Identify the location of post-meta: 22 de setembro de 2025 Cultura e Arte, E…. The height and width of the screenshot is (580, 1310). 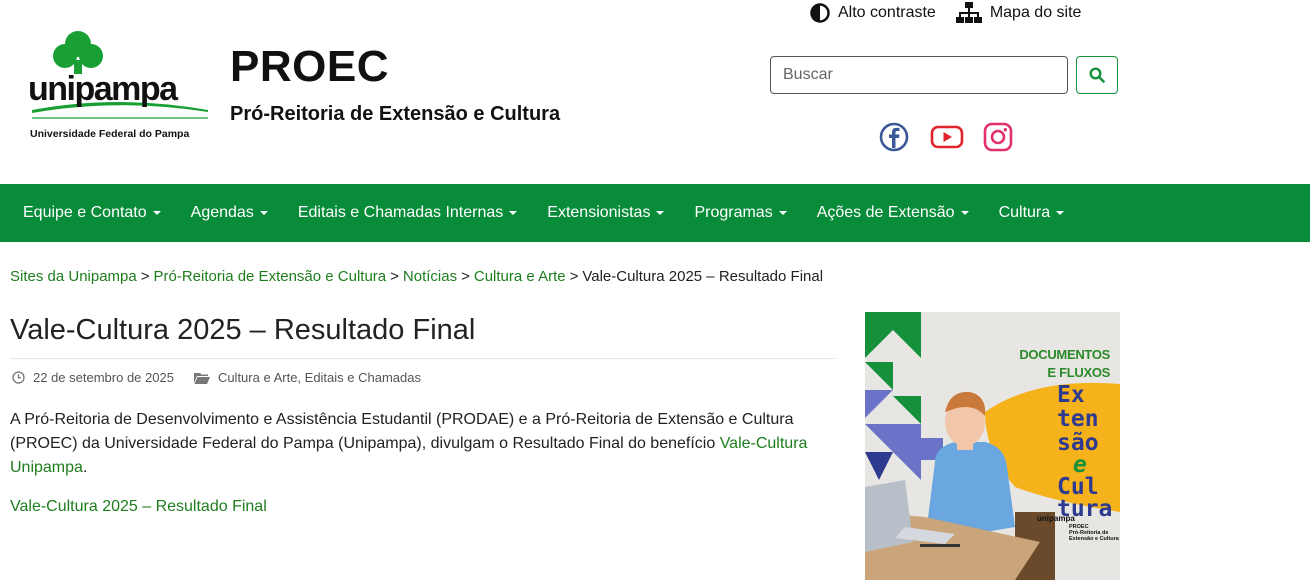
(216, 377).